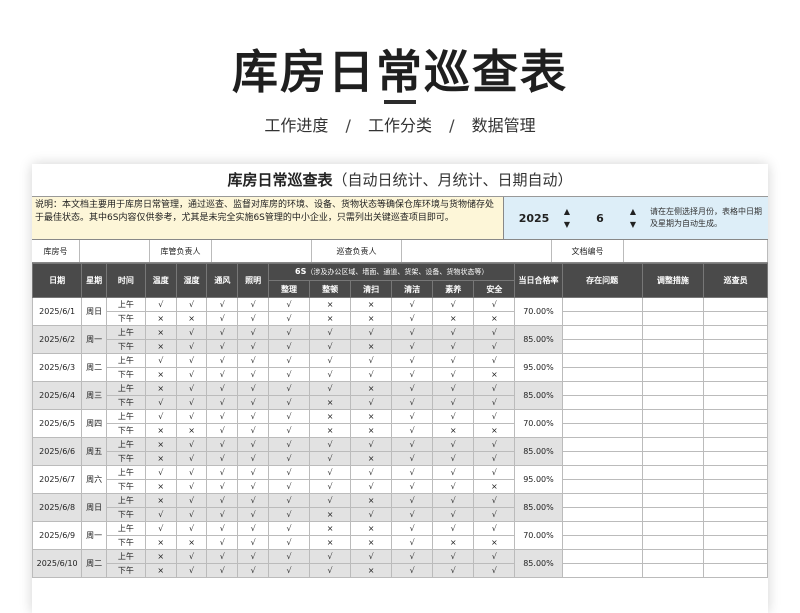  I want to click on date-cell: 2025/6/9, so click(57, 535).